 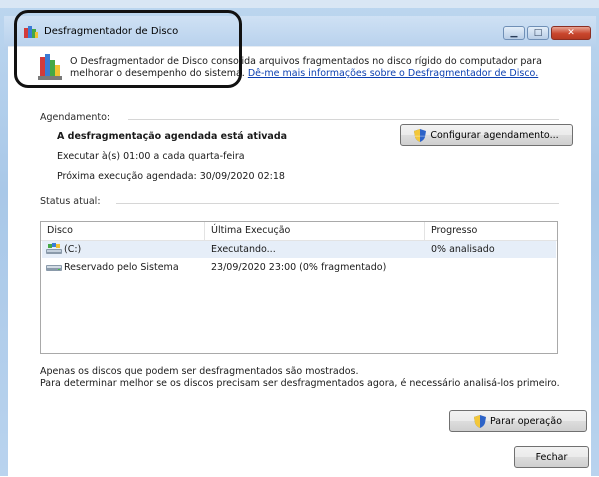 I want to click on window-title: Desfragmentador de Disco, so click(x=111, y=31).